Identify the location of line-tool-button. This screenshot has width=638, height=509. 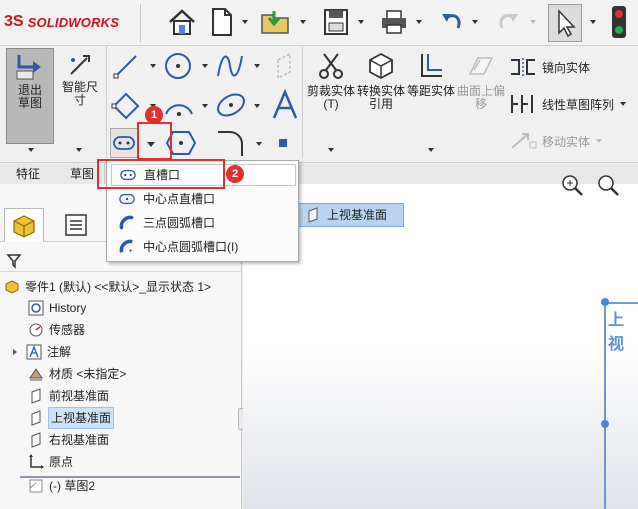
(127, 66).